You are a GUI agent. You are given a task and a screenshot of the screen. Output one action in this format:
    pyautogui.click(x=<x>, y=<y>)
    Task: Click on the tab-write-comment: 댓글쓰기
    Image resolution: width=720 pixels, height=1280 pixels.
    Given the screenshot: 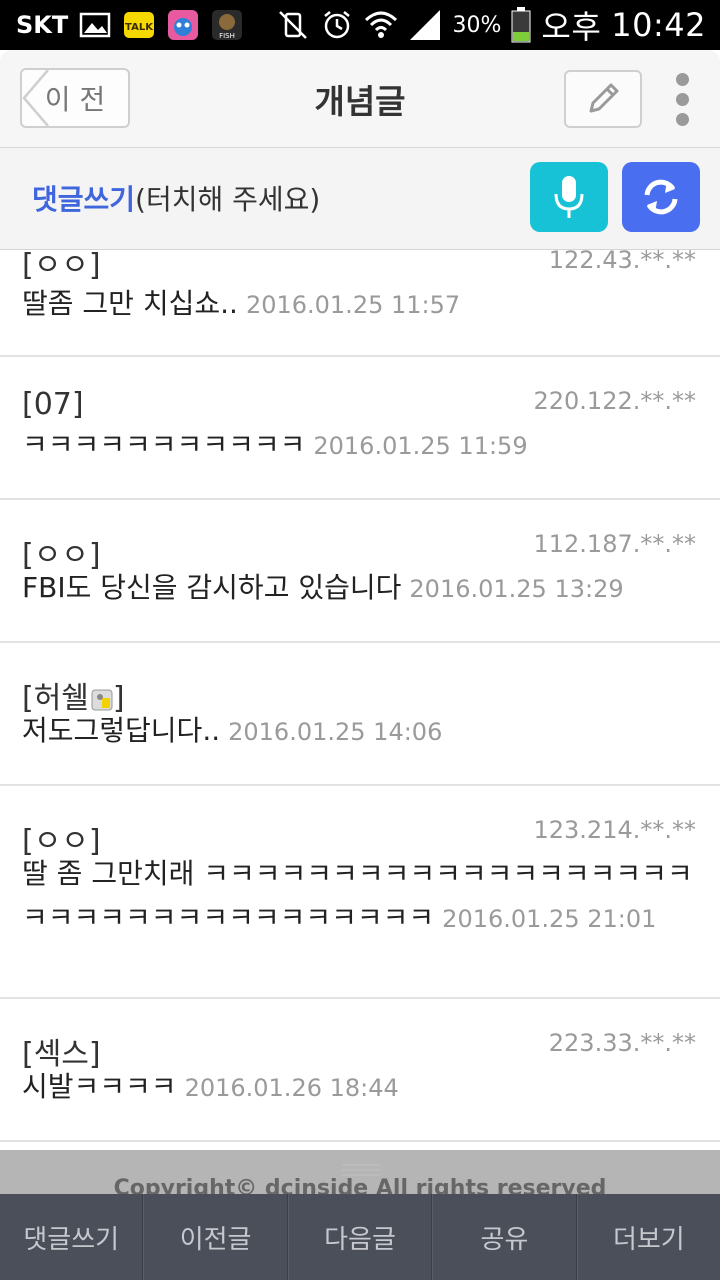 What is the action you would take?
    pyautogui.click(x=72, y=1237)
    